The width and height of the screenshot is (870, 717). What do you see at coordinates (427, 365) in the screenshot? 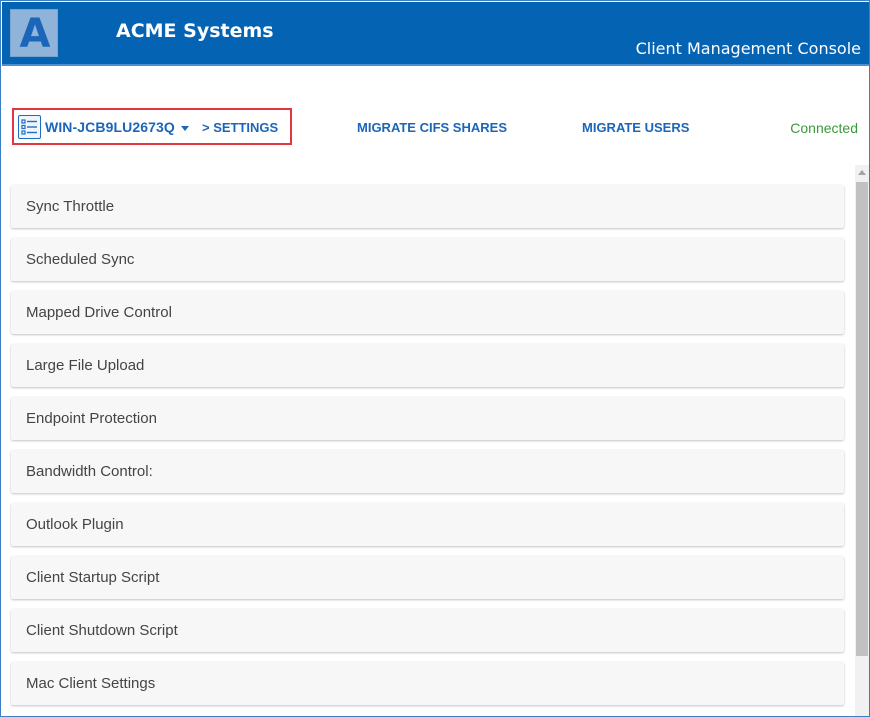
I see `settings-item-large-file-upload: Large File Upload` at bounding box center [427, 365].